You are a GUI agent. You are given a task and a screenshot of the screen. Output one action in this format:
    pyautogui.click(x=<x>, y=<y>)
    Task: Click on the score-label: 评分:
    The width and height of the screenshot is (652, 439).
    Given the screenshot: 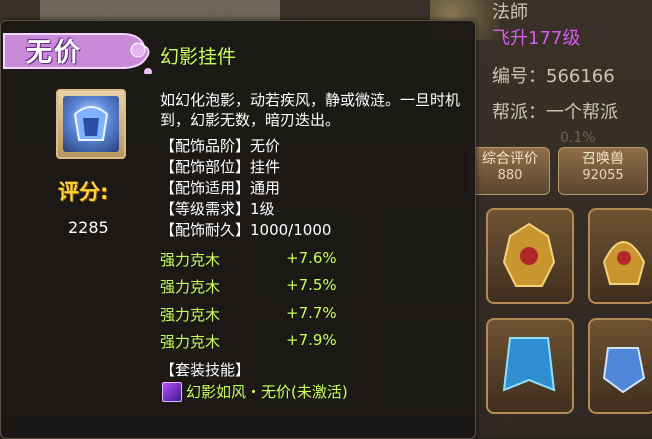 What is the action you would take?
    pyautogui.click(x=83, y=192)
    